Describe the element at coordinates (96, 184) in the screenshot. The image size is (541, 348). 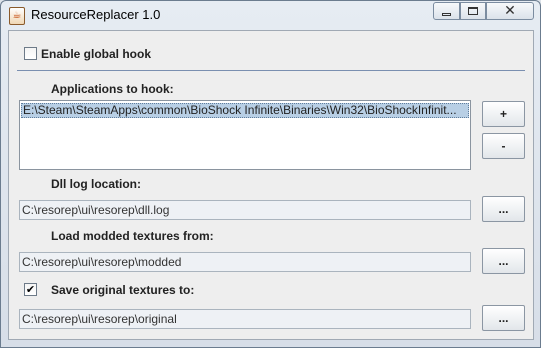
I see `dll-log-label: Dll log location:` at that location.